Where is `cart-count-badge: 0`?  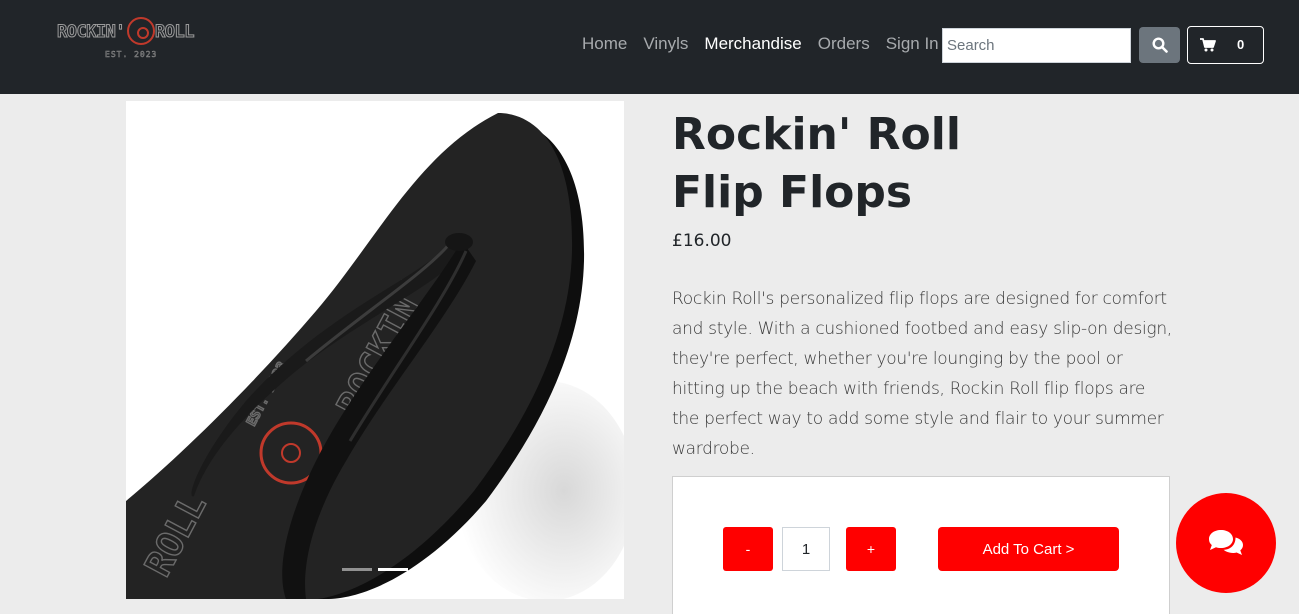 cart-count-badge: 0 is located at coordinates (1241, 44).